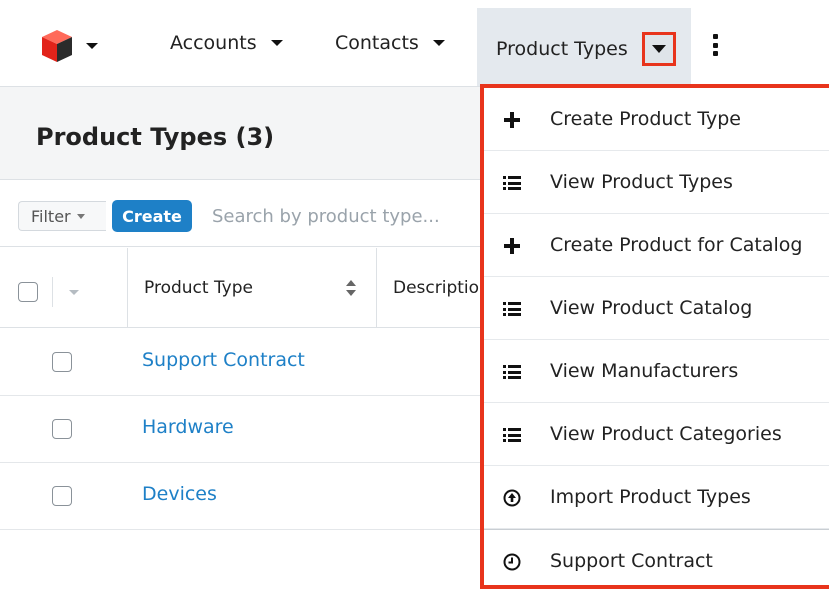  What do you see at coordinates (715, 45) in the screenshot?
I see `more-menu-icon` at bounding box center [715, 45].